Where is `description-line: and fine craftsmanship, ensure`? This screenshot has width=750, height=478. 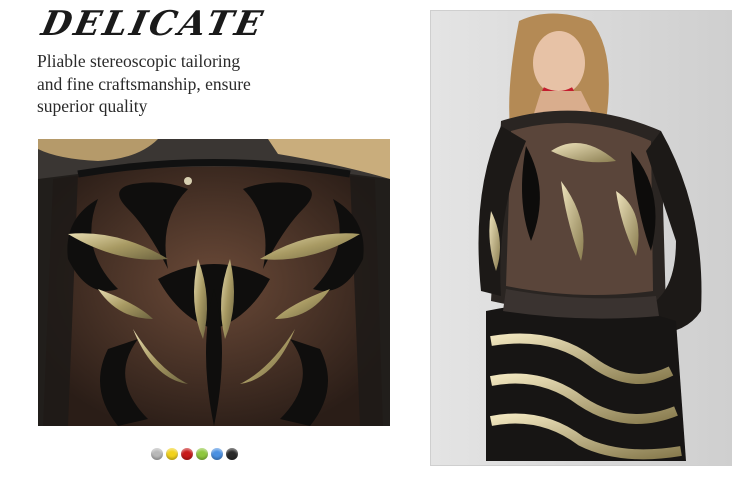 description-line: and fine craftsmanship, ensure is located at coordinates (144, 83).